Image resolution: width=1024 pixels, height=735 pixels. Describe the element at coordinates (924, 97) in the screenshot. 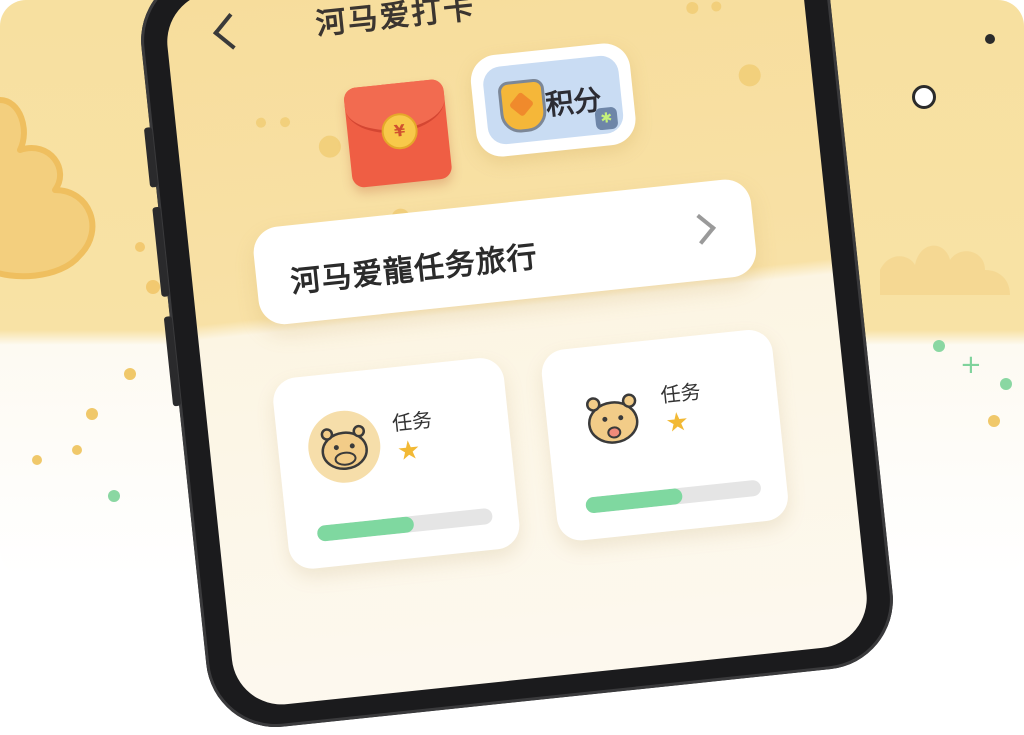

I see `eye-decoration` at that location.